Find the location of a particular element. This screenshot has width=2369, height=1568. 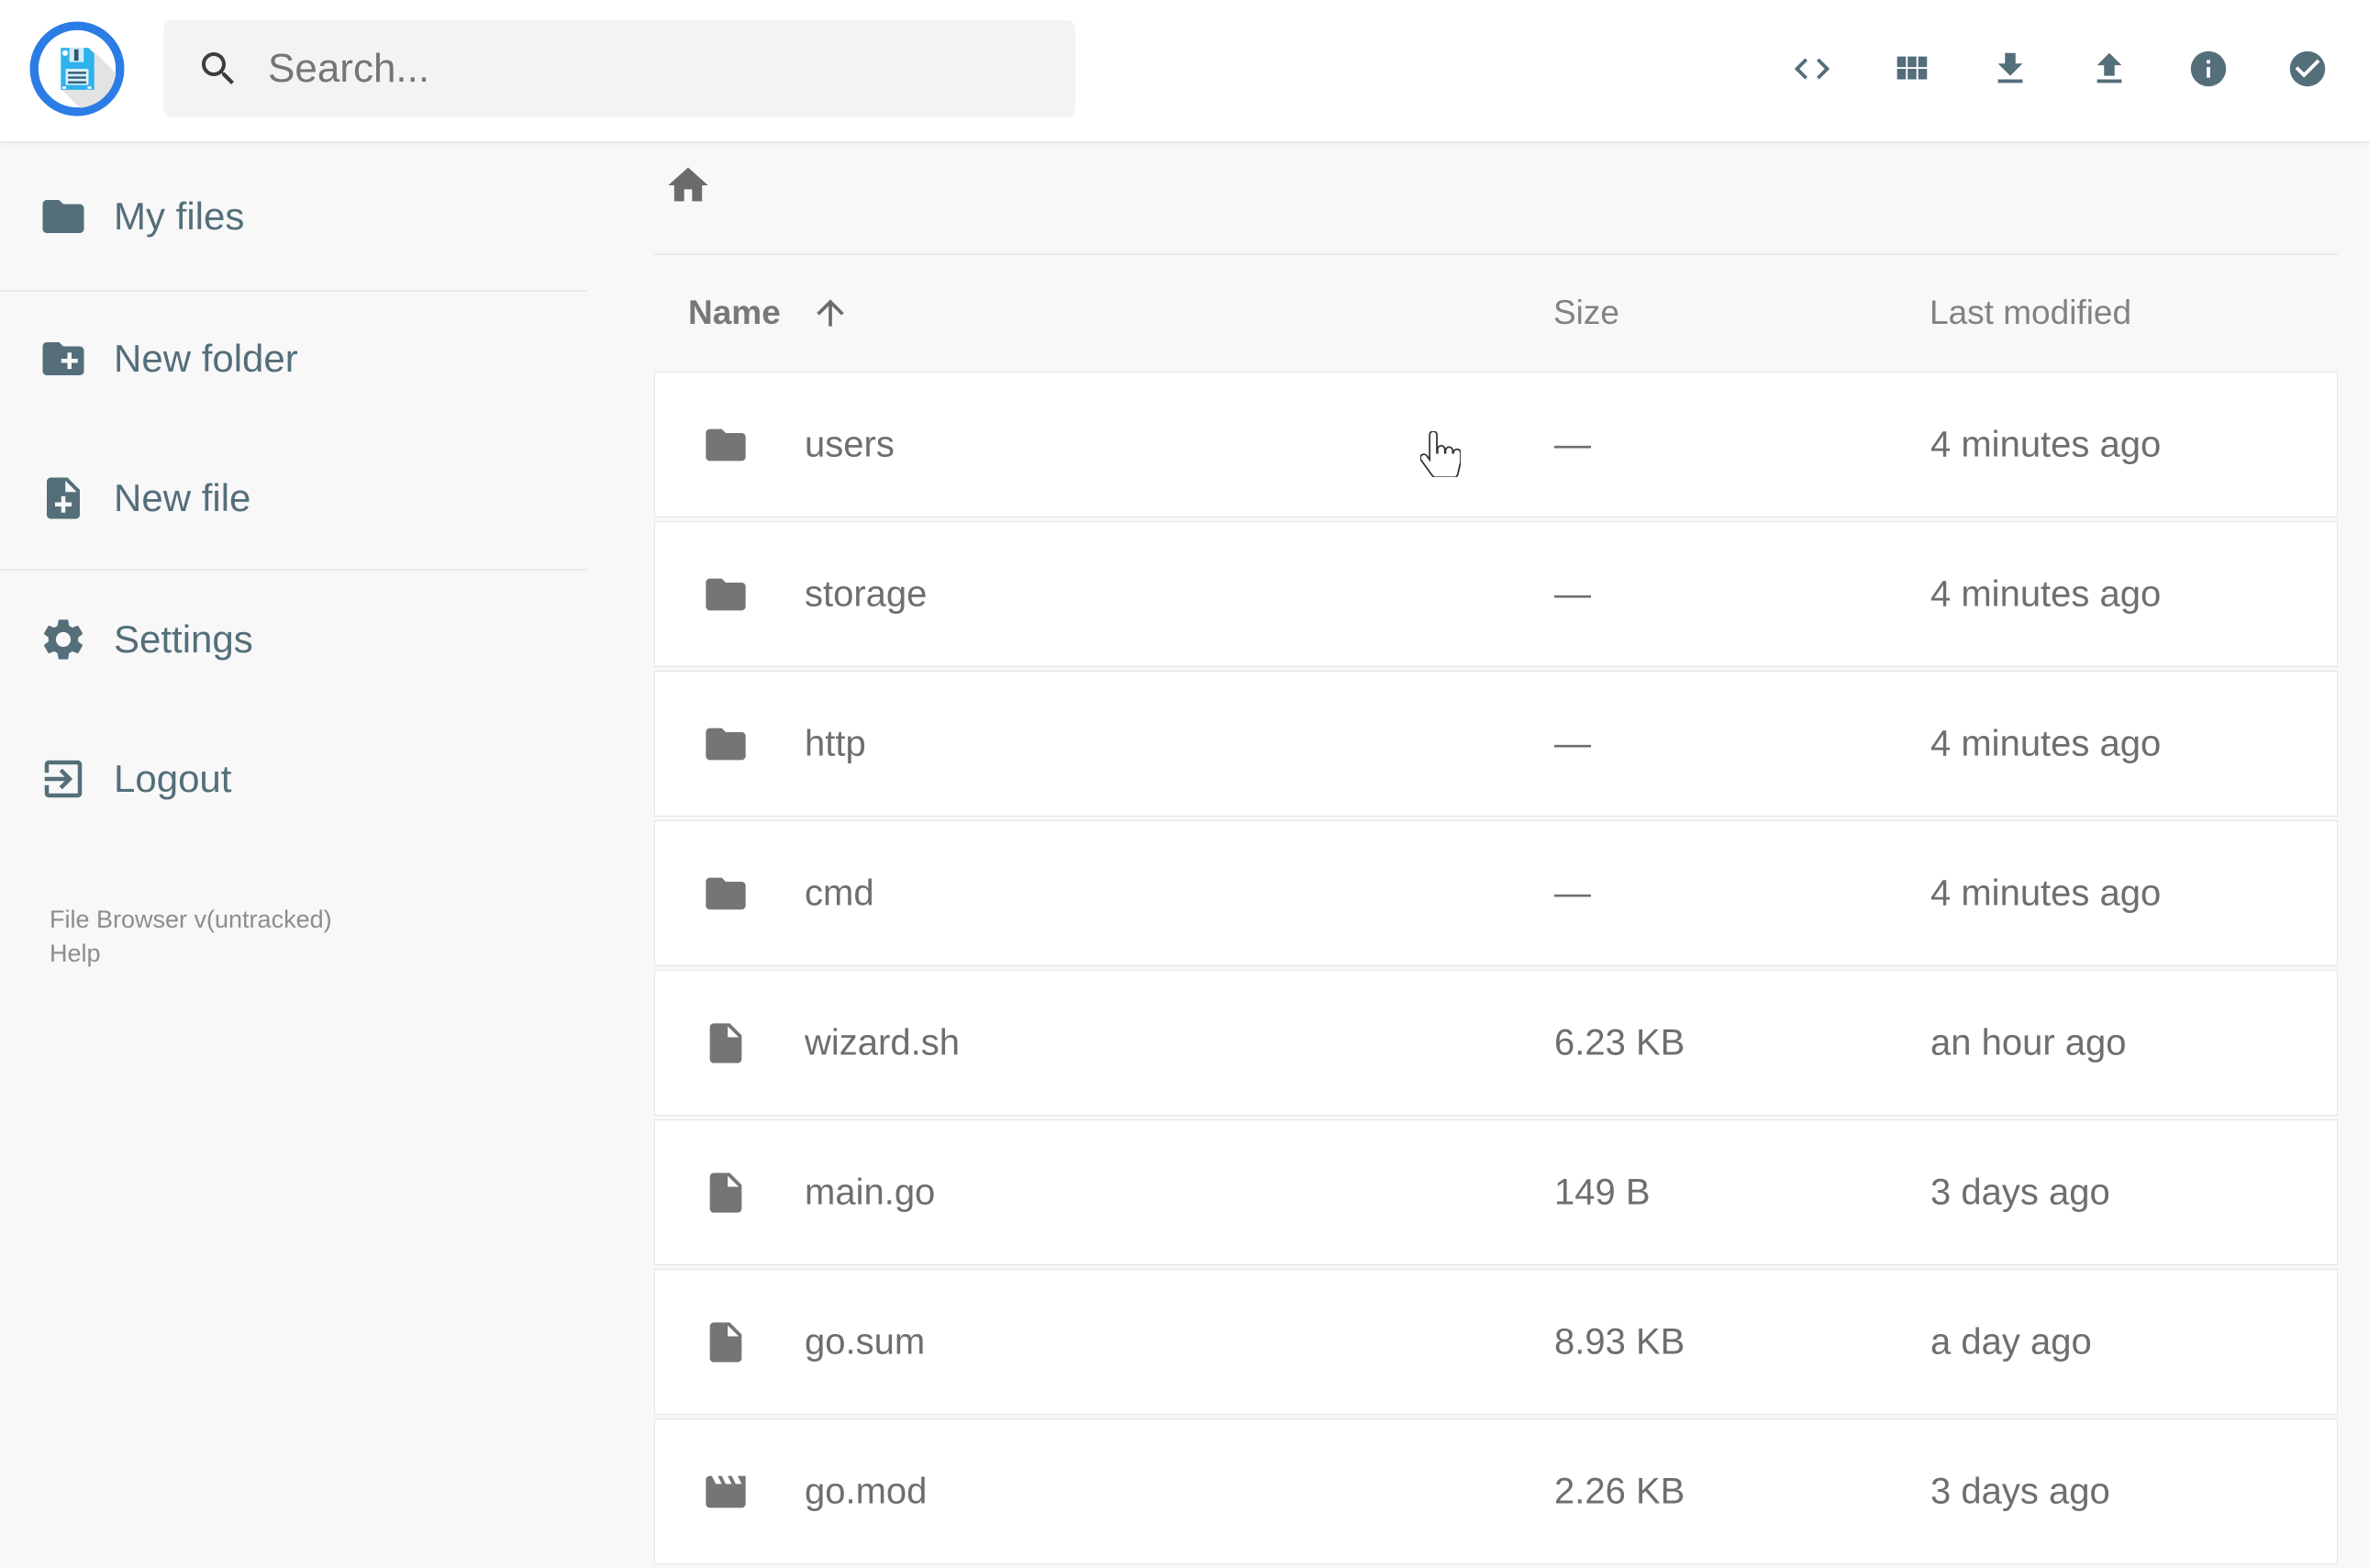

logout-icon is located at coordinates (64, 779).